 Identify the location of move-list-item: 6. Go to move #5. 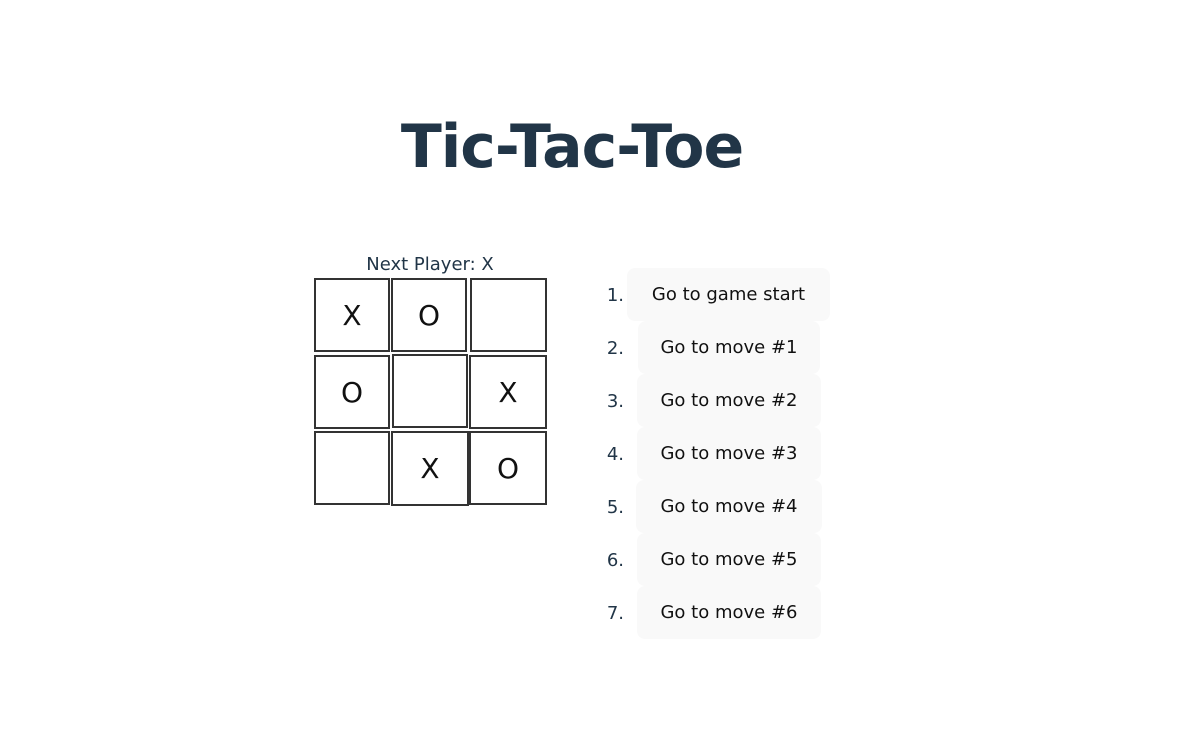
(721, 559).